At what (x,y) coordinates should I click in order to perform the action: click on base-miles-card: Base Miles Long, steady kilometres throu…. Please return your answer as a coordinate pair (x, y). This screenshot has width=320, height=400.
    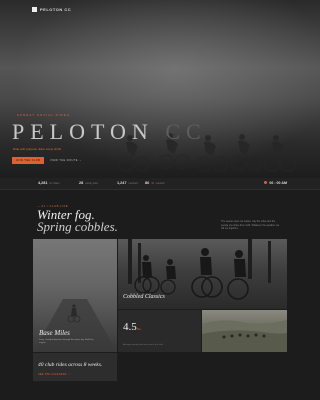
    Looking at the image, I should click on (75, 295).